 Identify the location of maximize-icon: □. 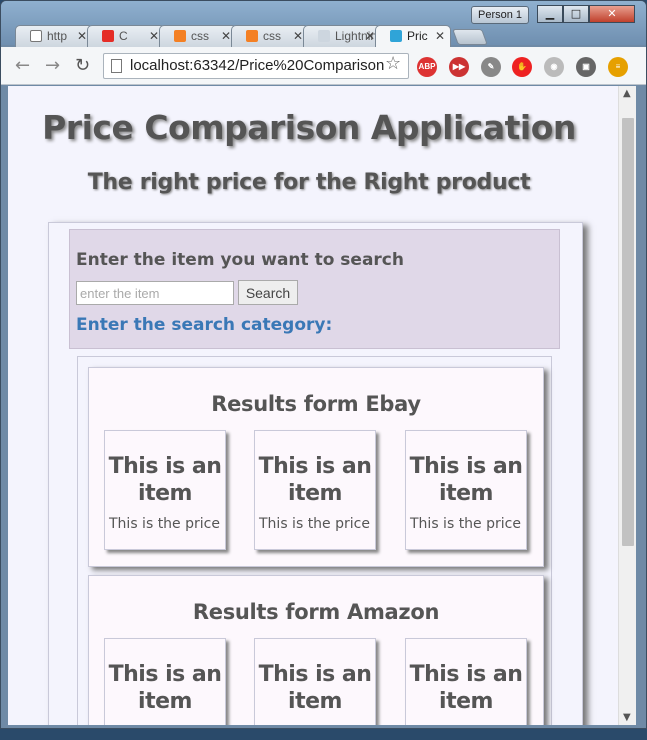
(576, 14).